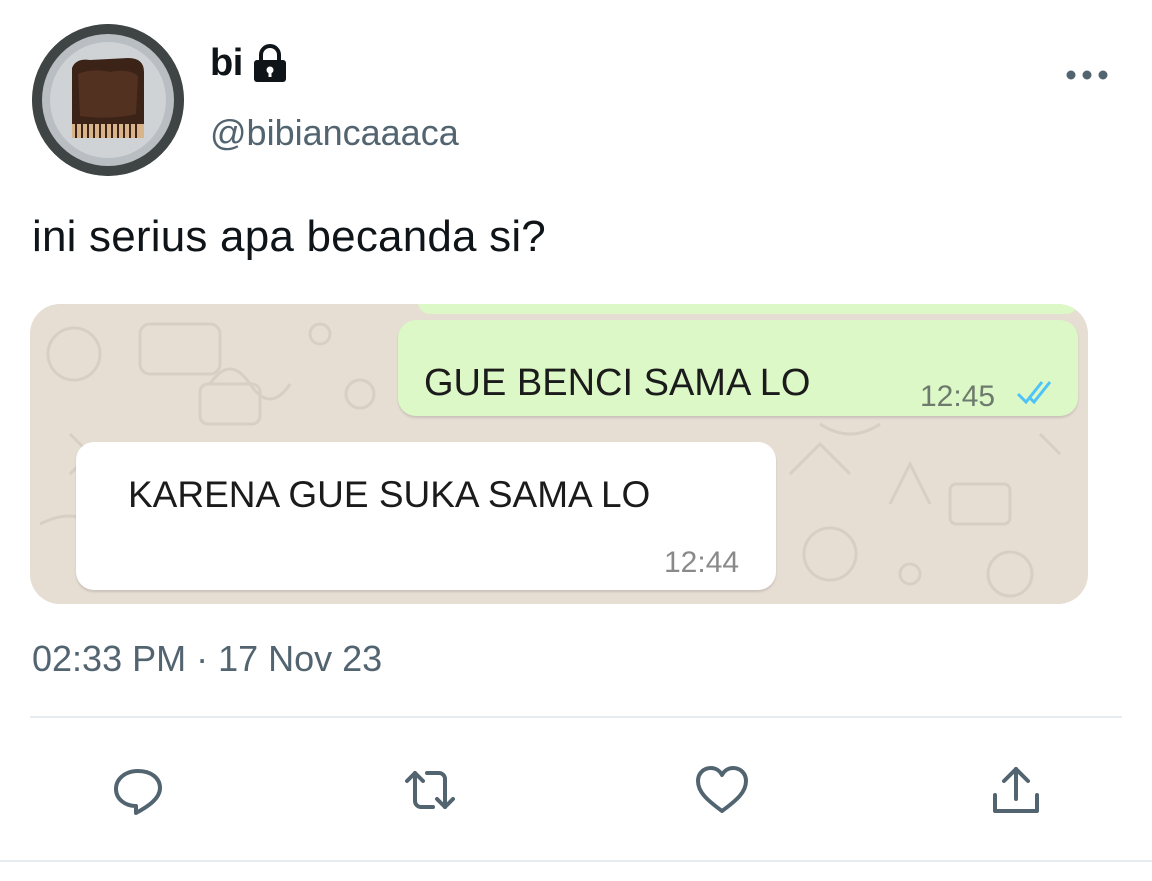 The image size is (1152, 881). What do you see at coordinates (389, 494) in the screenshot?
I see `message-text: KARENA GUE SUKA SAMA LO` at bounding box center [389, 494].